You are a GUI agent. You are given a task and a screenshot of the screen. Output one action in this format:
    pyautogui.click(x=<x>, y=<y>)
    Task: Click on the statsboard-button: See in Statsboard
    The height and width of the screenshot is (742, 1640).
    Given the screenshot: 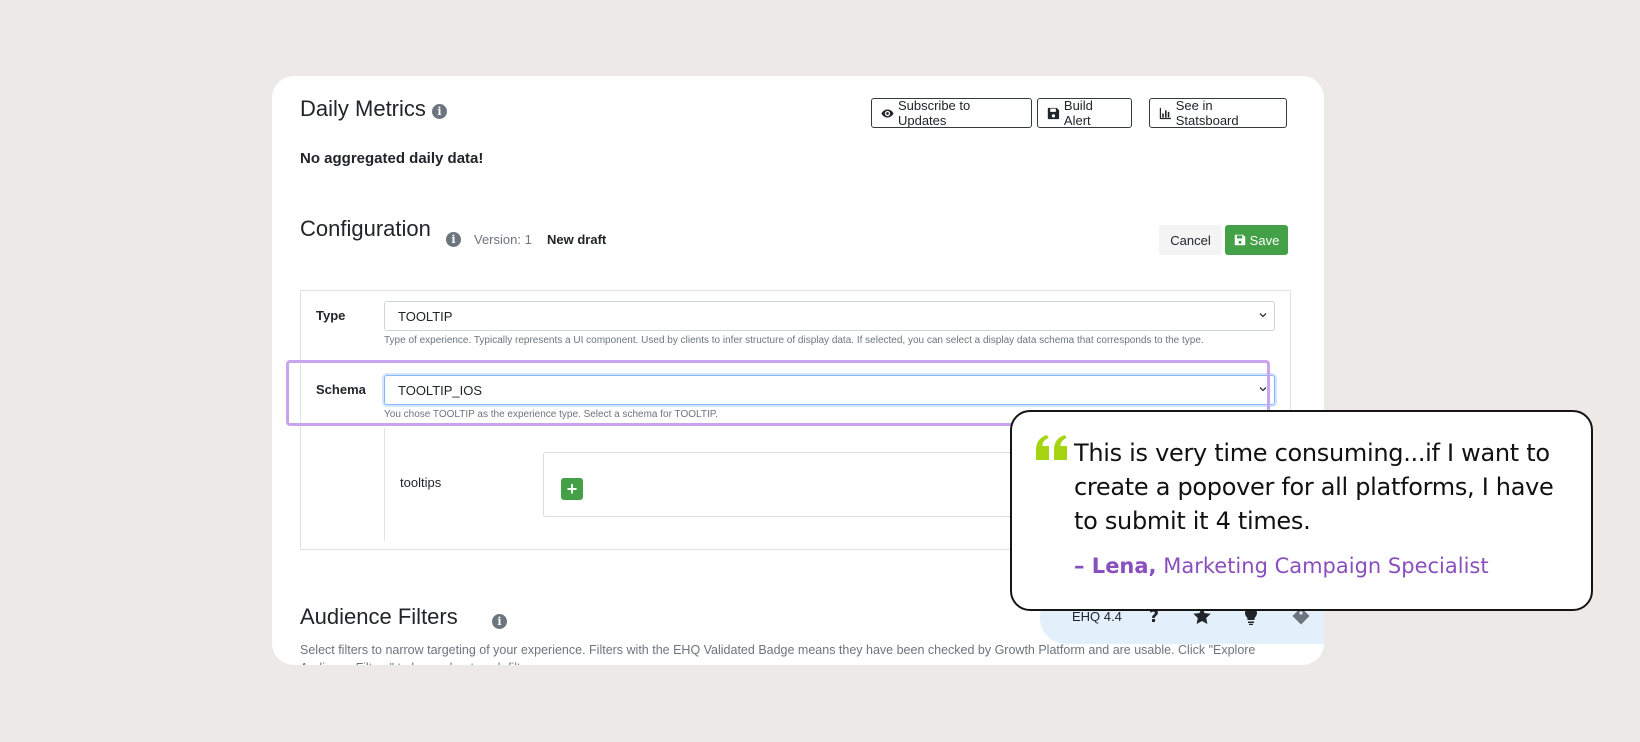 What is the action you would take?
    pyautogui.click(x=1218, y=113)
    